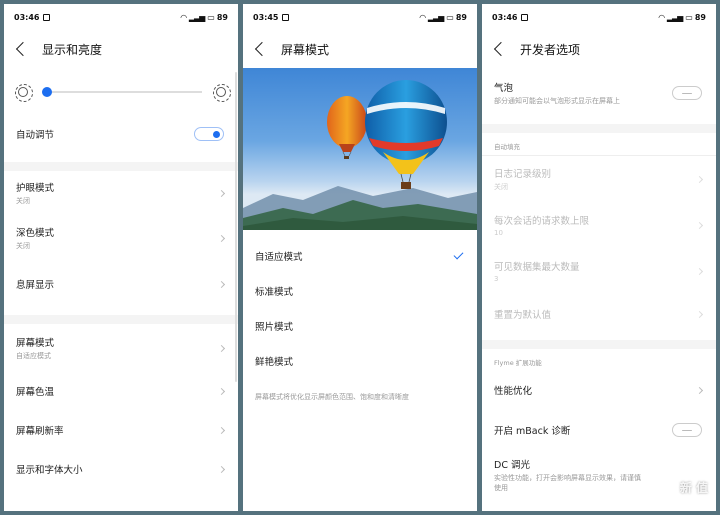 The width and height of the screenshot is (720, 515). Describe the element at coordinates (599, 225) in the screenshot. I see `list-item-request-limit: 每次会话的请求数上限 10` at that location.